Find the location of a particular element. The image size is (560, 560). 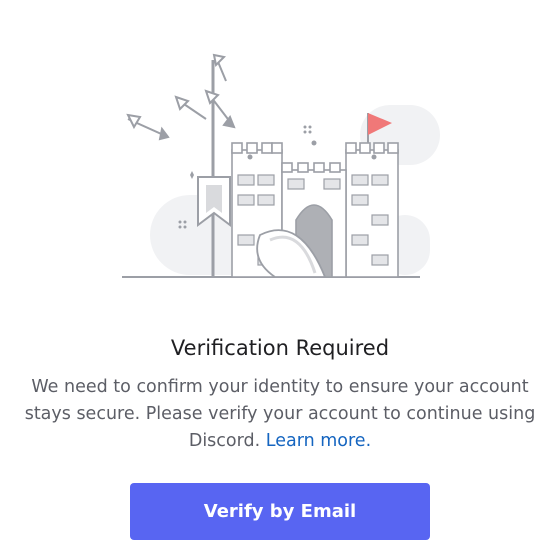

modal-title: Verification Required is located at coordinates (280, 348).